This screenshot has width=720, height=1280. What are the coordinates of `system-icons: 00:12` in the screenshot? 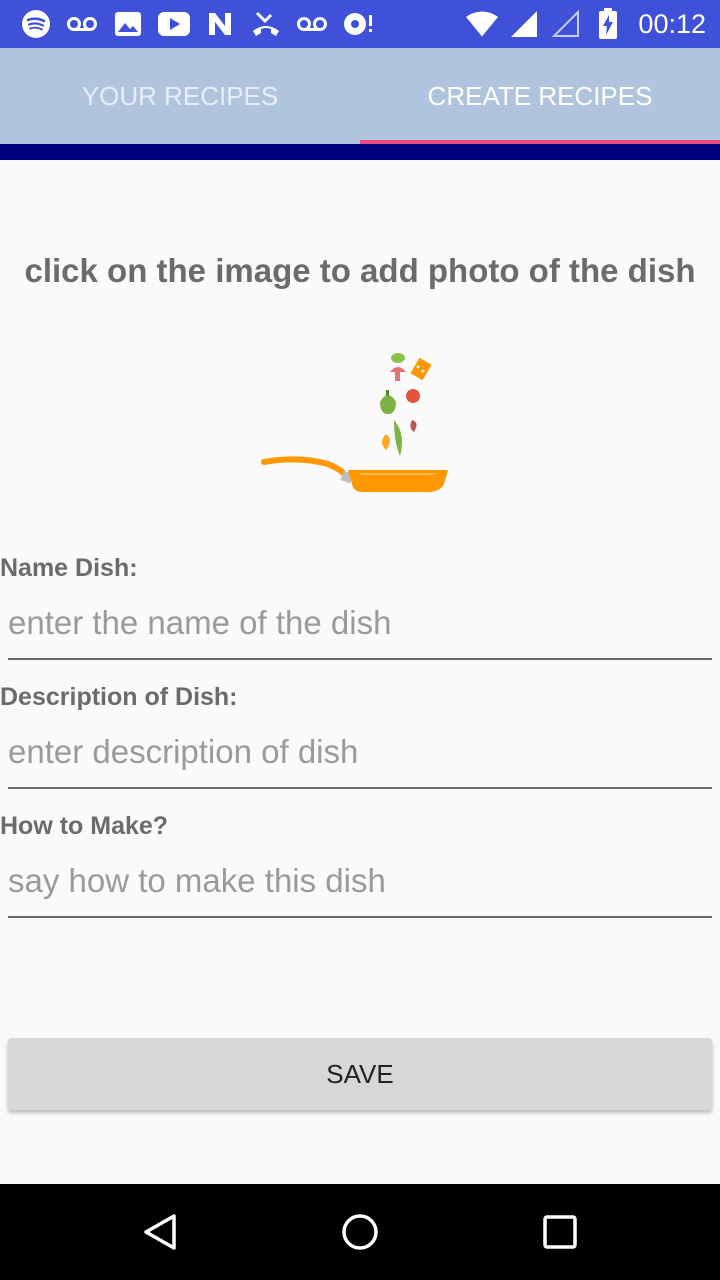 It's located at (586, 24).